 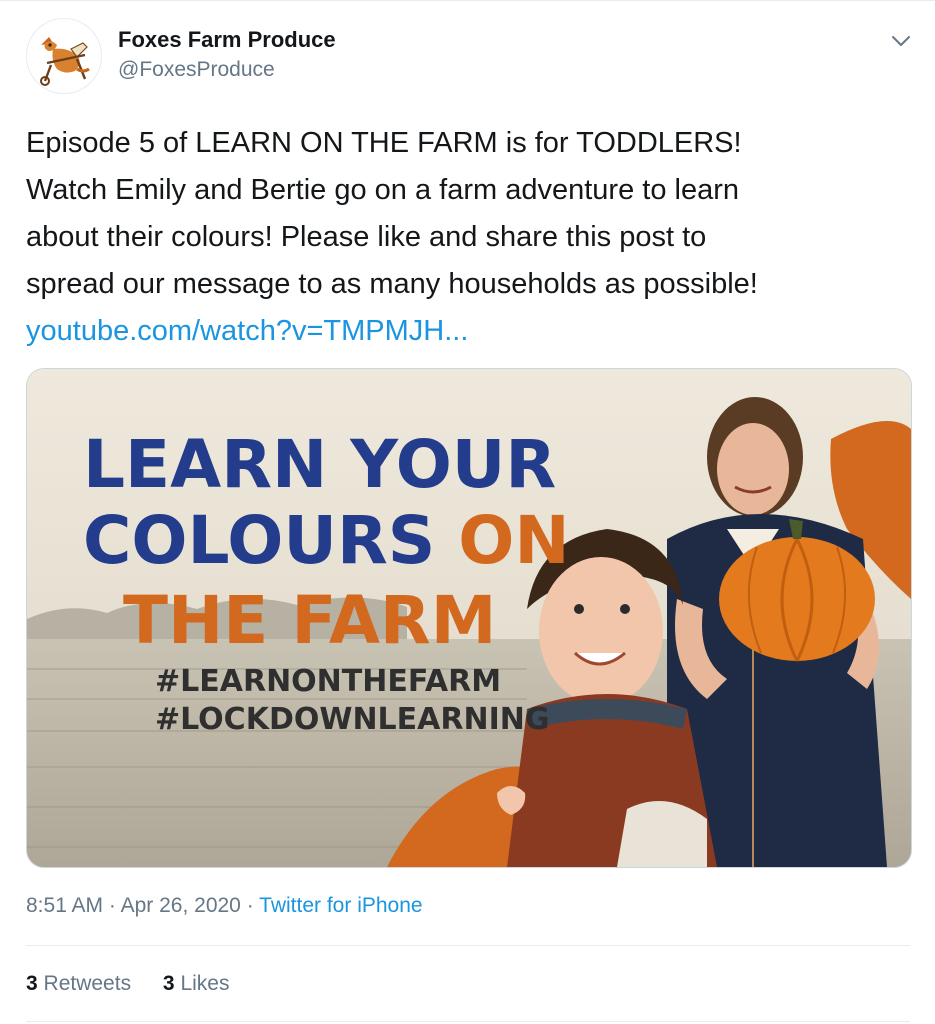 I want to click on chevron-down-icon, so click(x=901, y=41).